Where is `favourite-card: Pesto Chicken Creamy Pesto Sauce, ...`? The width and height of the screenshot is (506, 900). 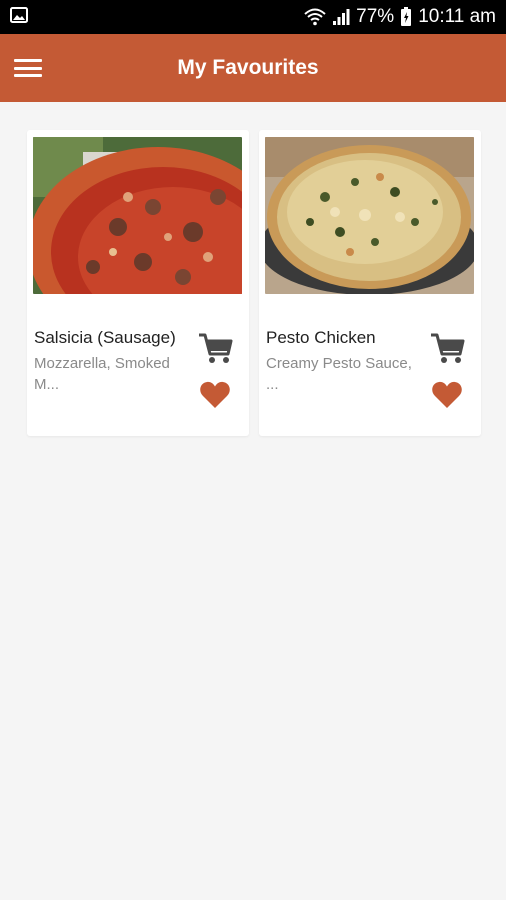
favourite-card: Pesto Chicken Creamy Pesto Sauce, ... is located at coordinates (370, 283).